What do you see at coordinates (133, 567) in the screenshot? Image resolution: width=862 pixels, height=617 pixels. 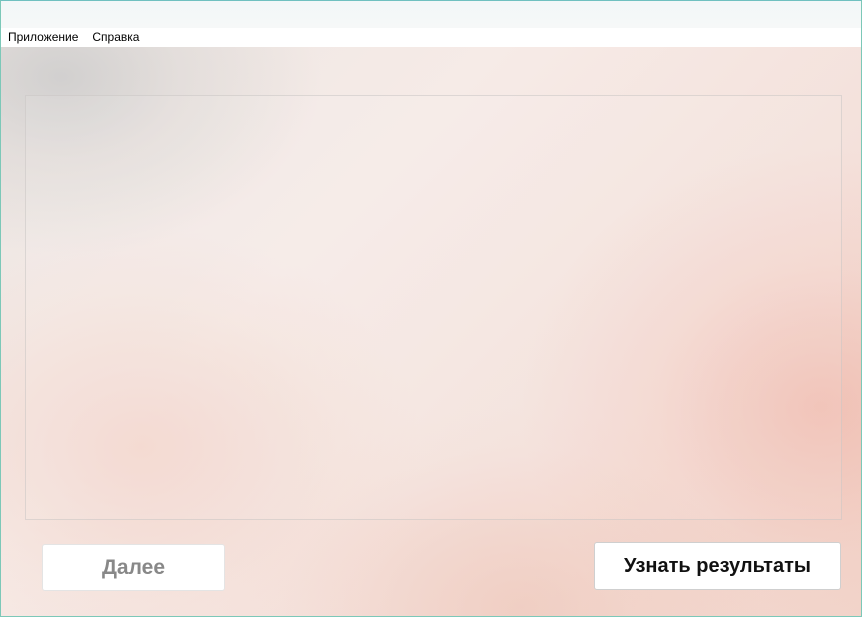 I see `next-button: Далее` at bounding box center [133, 567].